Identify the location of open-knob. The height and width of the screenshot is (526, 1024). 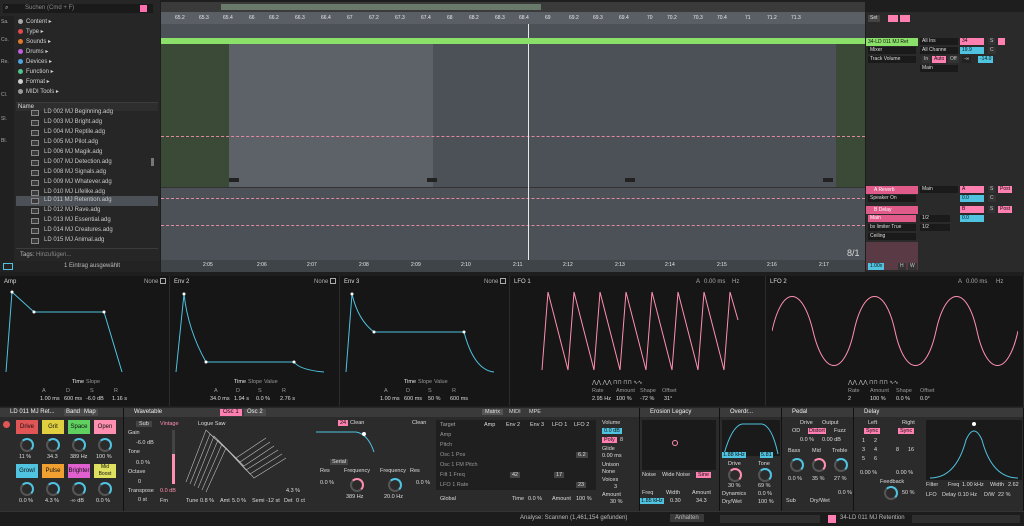
(105, 445).